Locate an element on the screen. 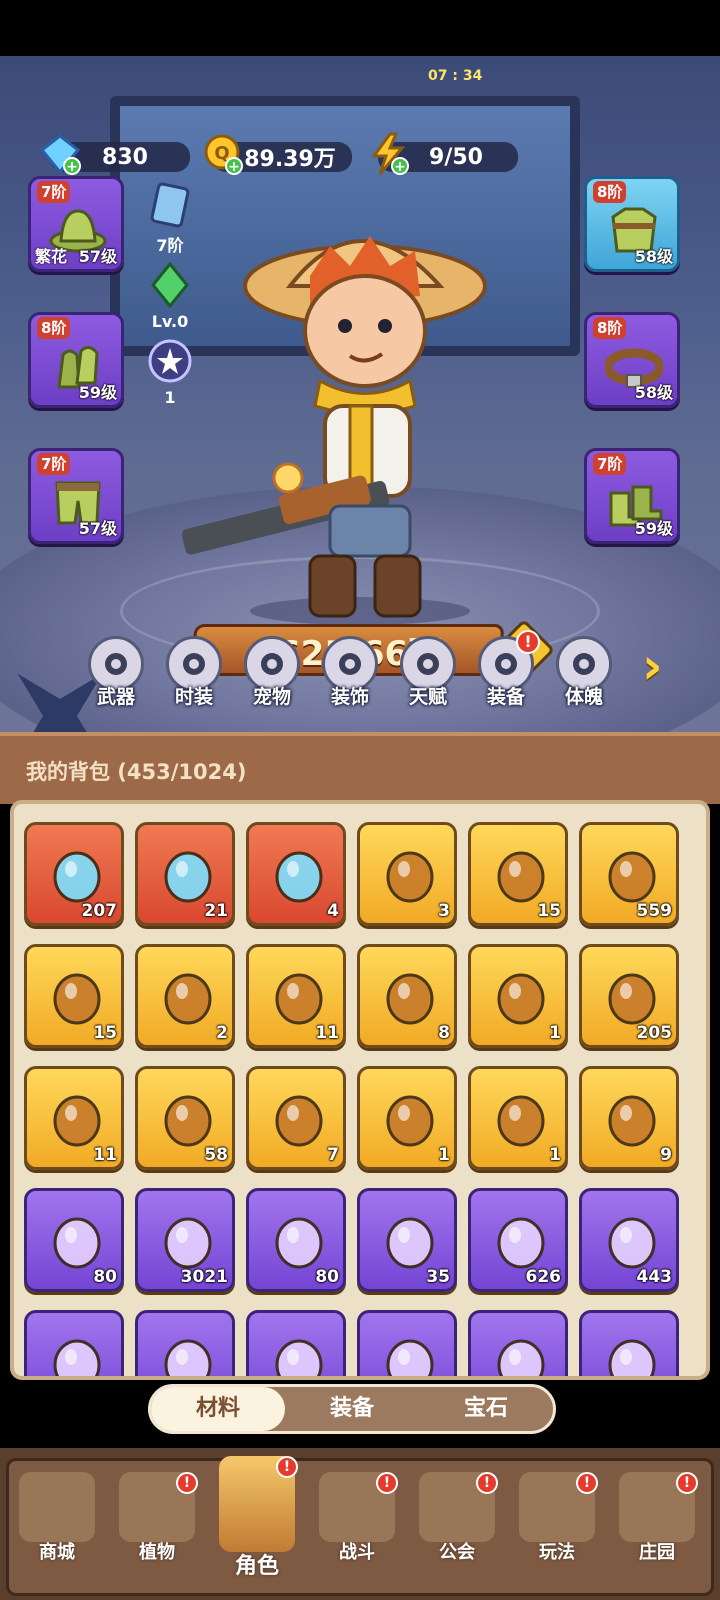 This screenshot has height=1600, width=720. bag-item: 626 is located at coordinates (518, 1240).